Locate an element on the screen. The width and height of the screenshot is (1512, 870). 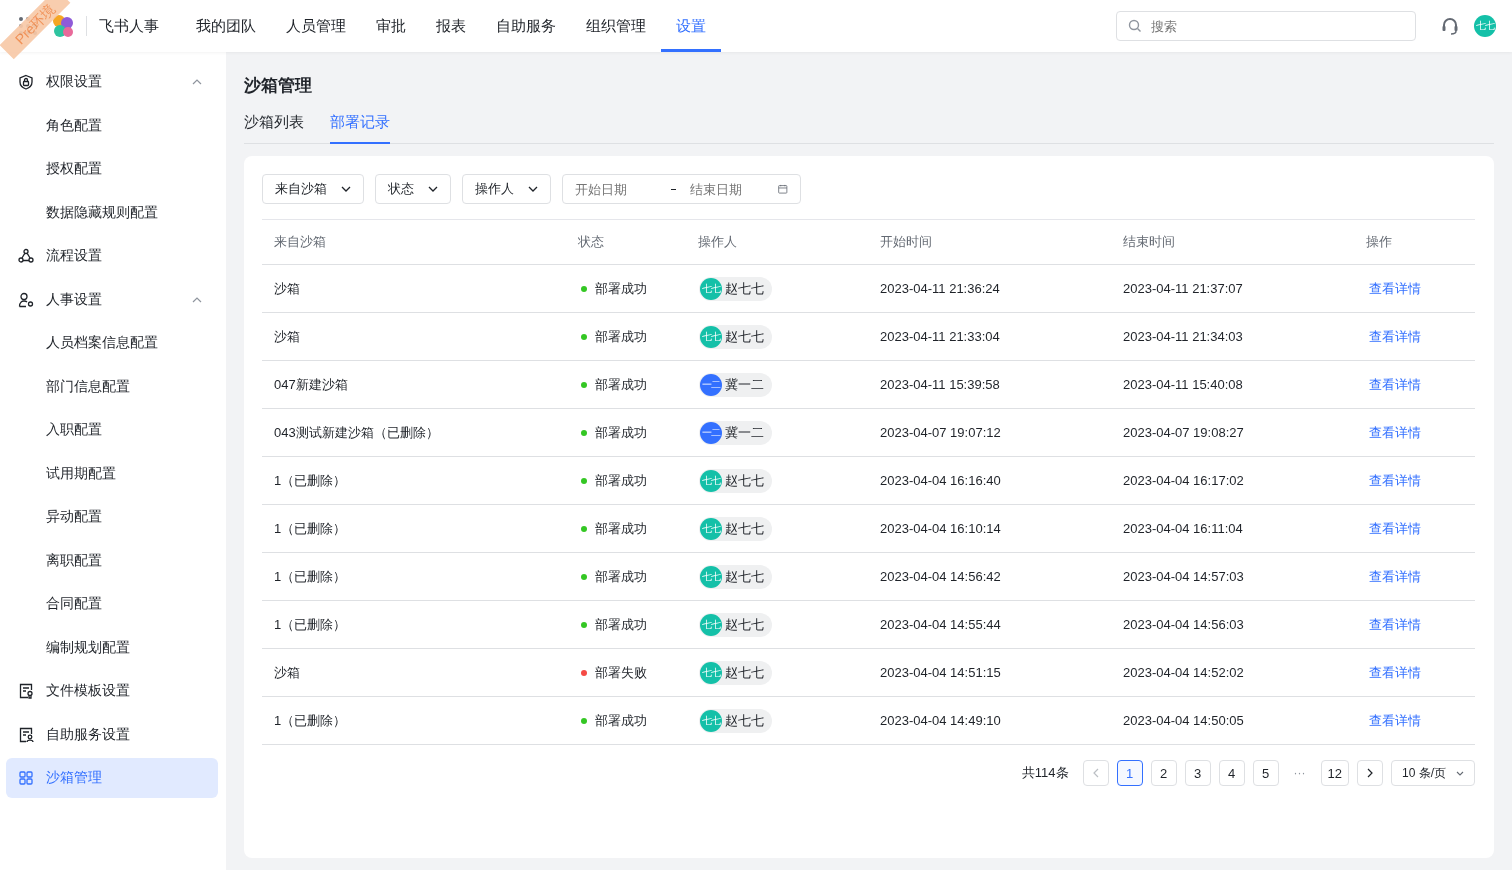
nav-tab: 报表 is located at coordinates (451, 26).